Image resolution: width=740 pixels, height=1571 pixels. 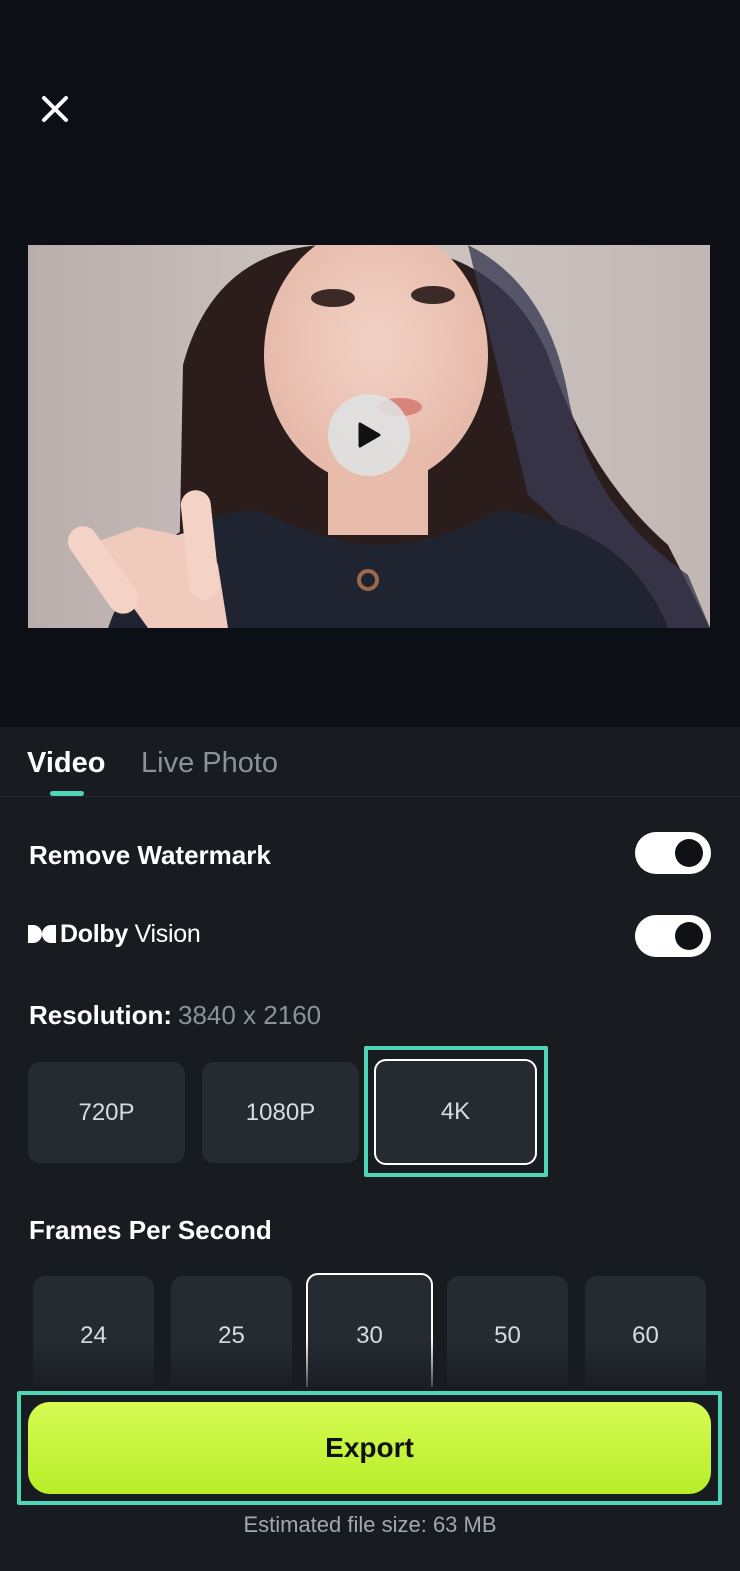 I want to click on dolby-logo-icon, so click(x=42, y=934).